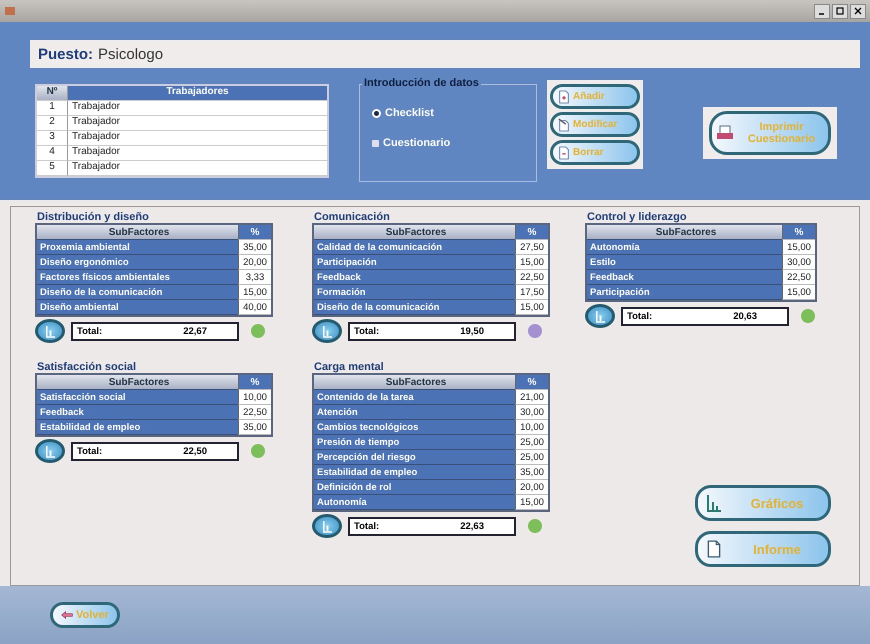  I want to click on record-button: Añadir, so click(595, 96).